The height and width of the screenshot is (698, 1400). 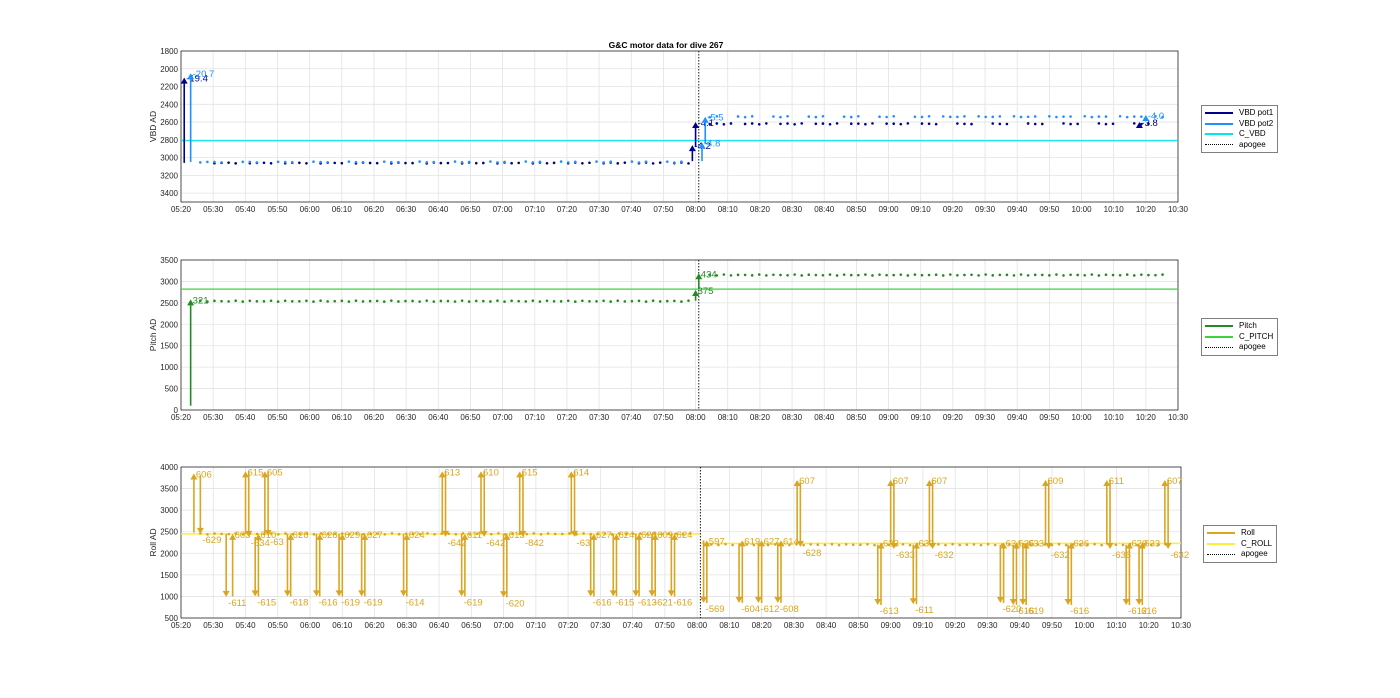 I want to click on move-label: 607, so click(x=901, y=481).